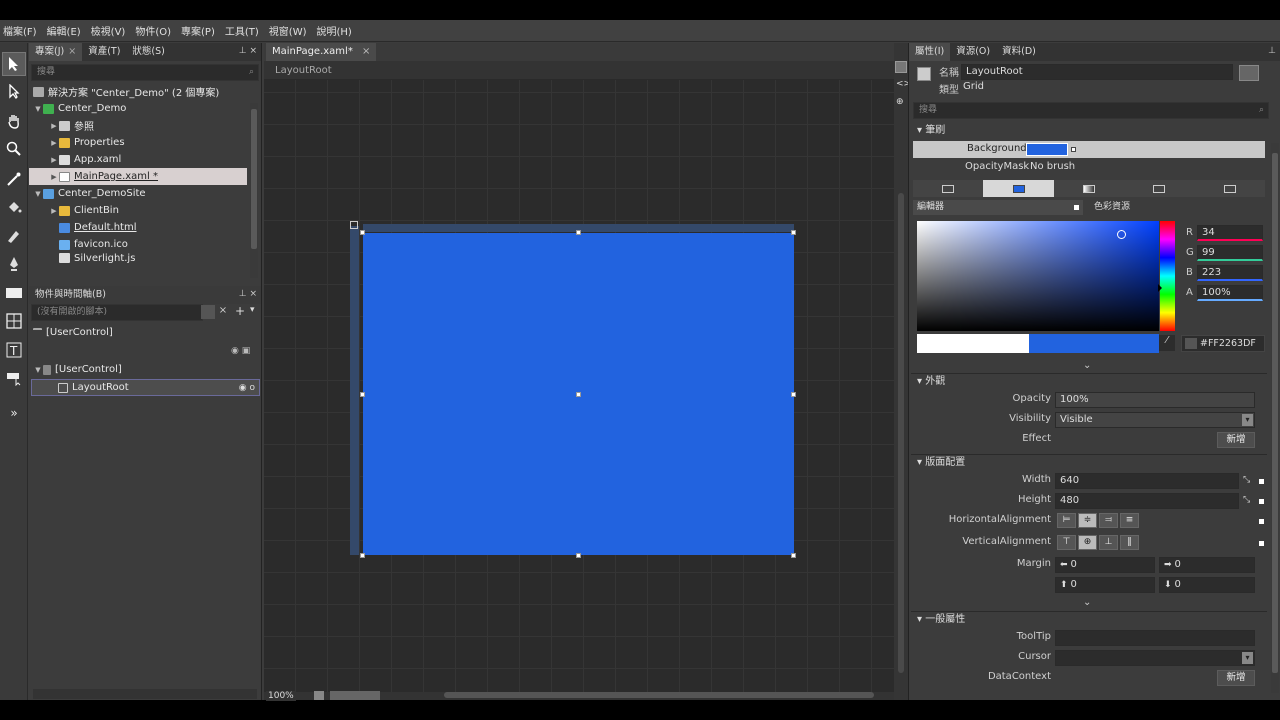  Describe the element at coordinates (1230, 188) in the screenshot. I see `brush-resources-icon` at that location.